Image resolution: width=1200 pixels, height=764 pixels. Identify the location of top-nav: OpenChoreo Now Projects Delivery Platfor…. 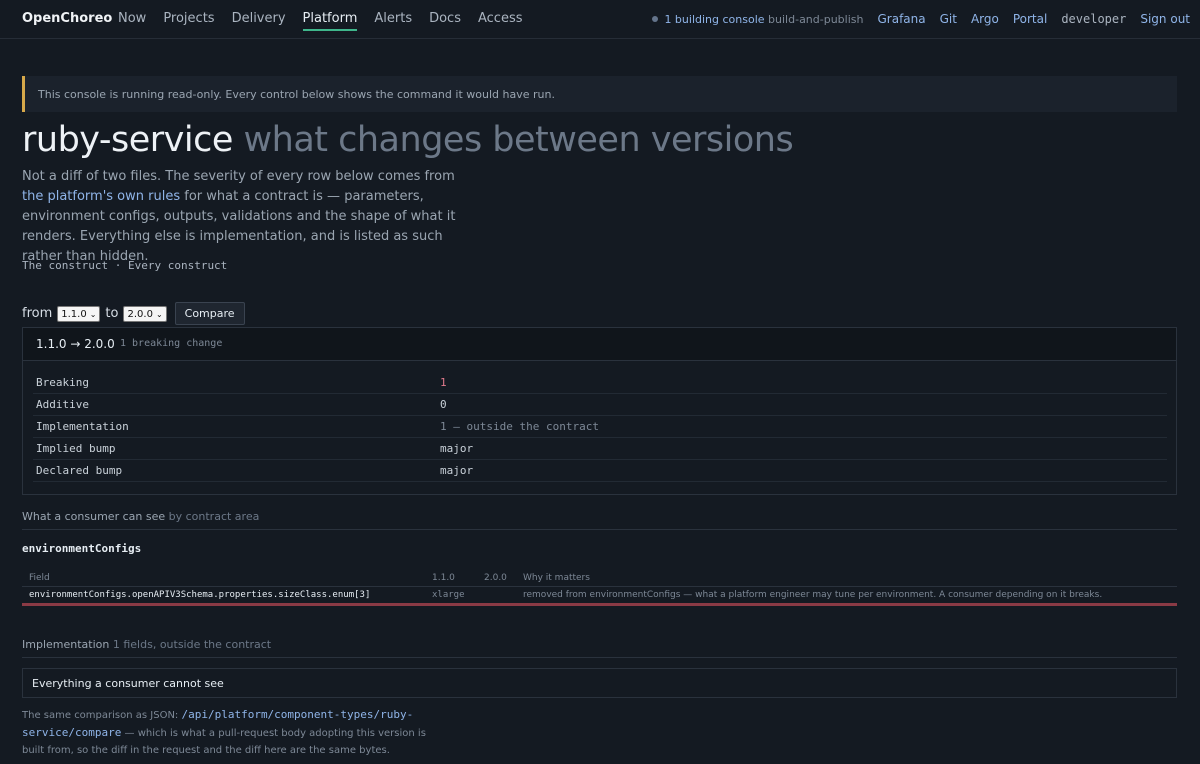
(600, 19).